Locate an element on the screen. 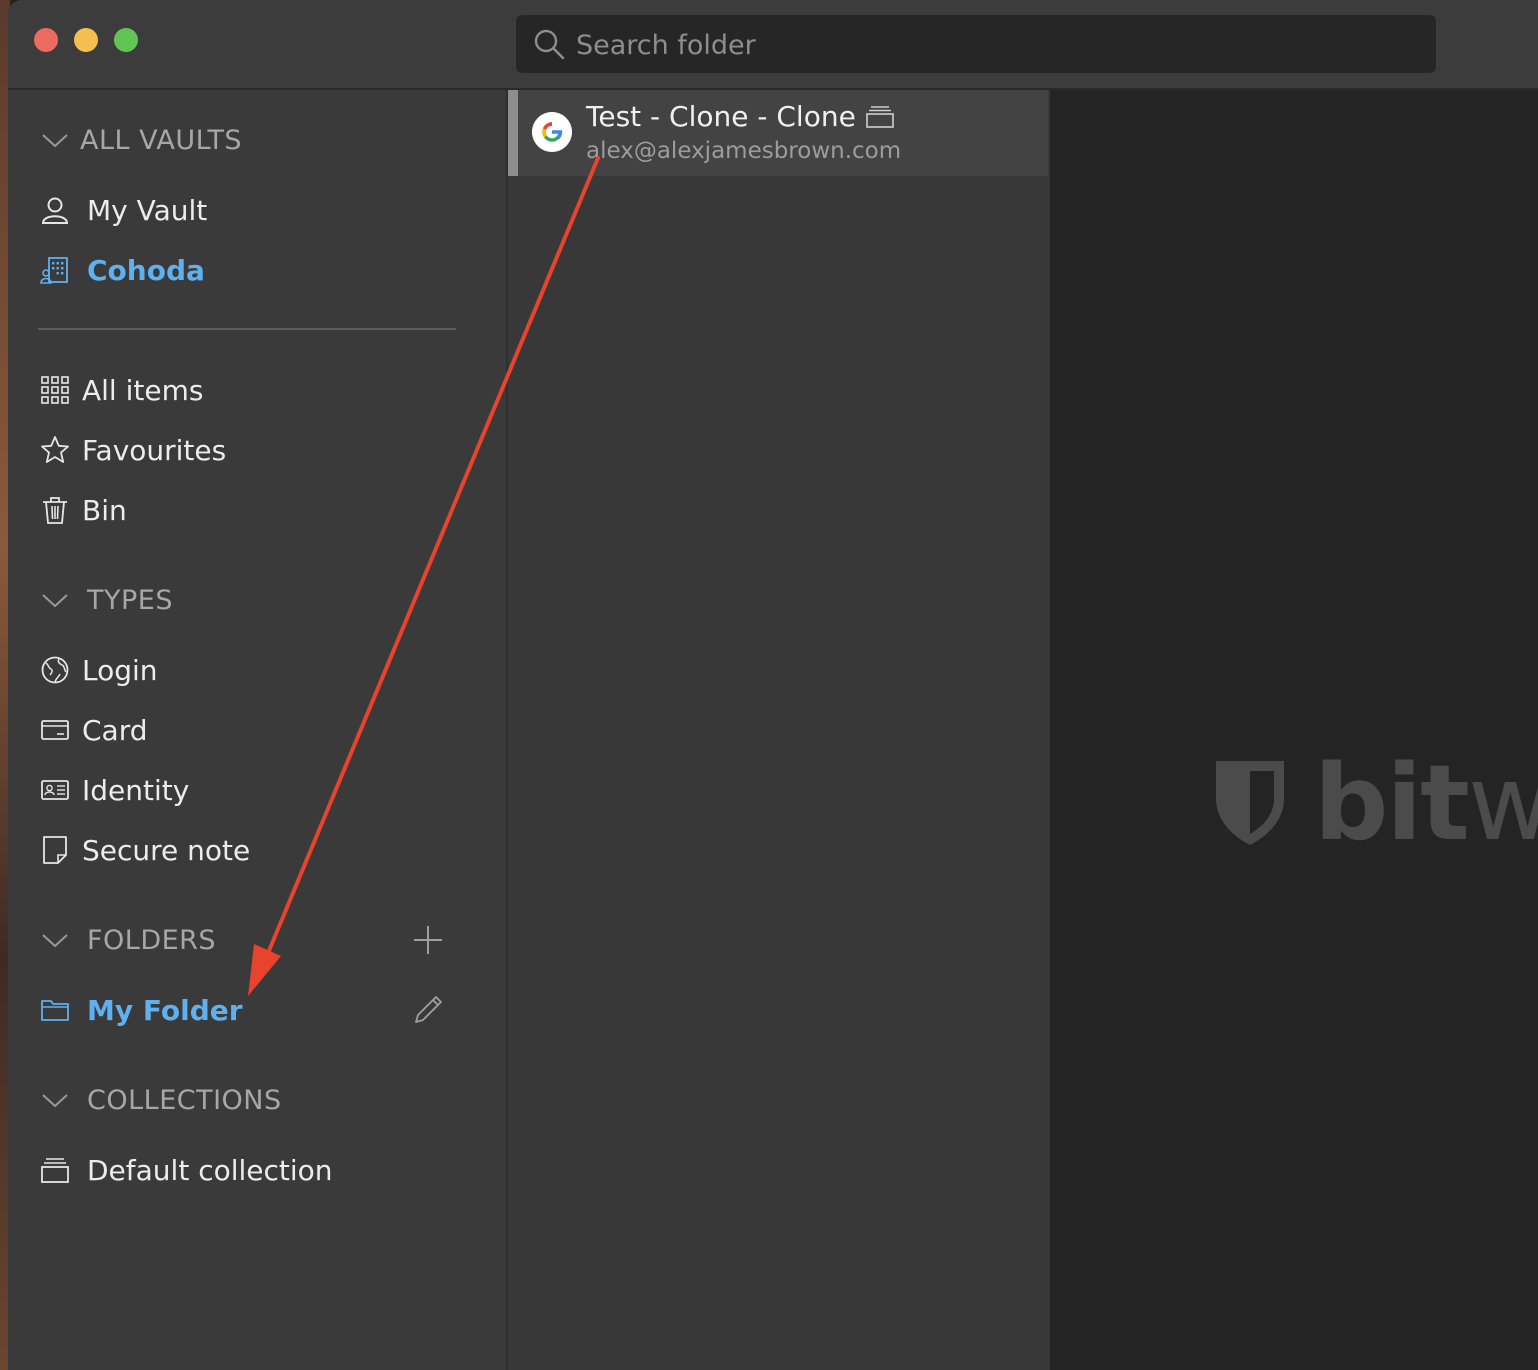 The width and height of the screenshot is (1538, 1370). sidebar-item-favourites: Favourites is located at coordinates (133, 450).